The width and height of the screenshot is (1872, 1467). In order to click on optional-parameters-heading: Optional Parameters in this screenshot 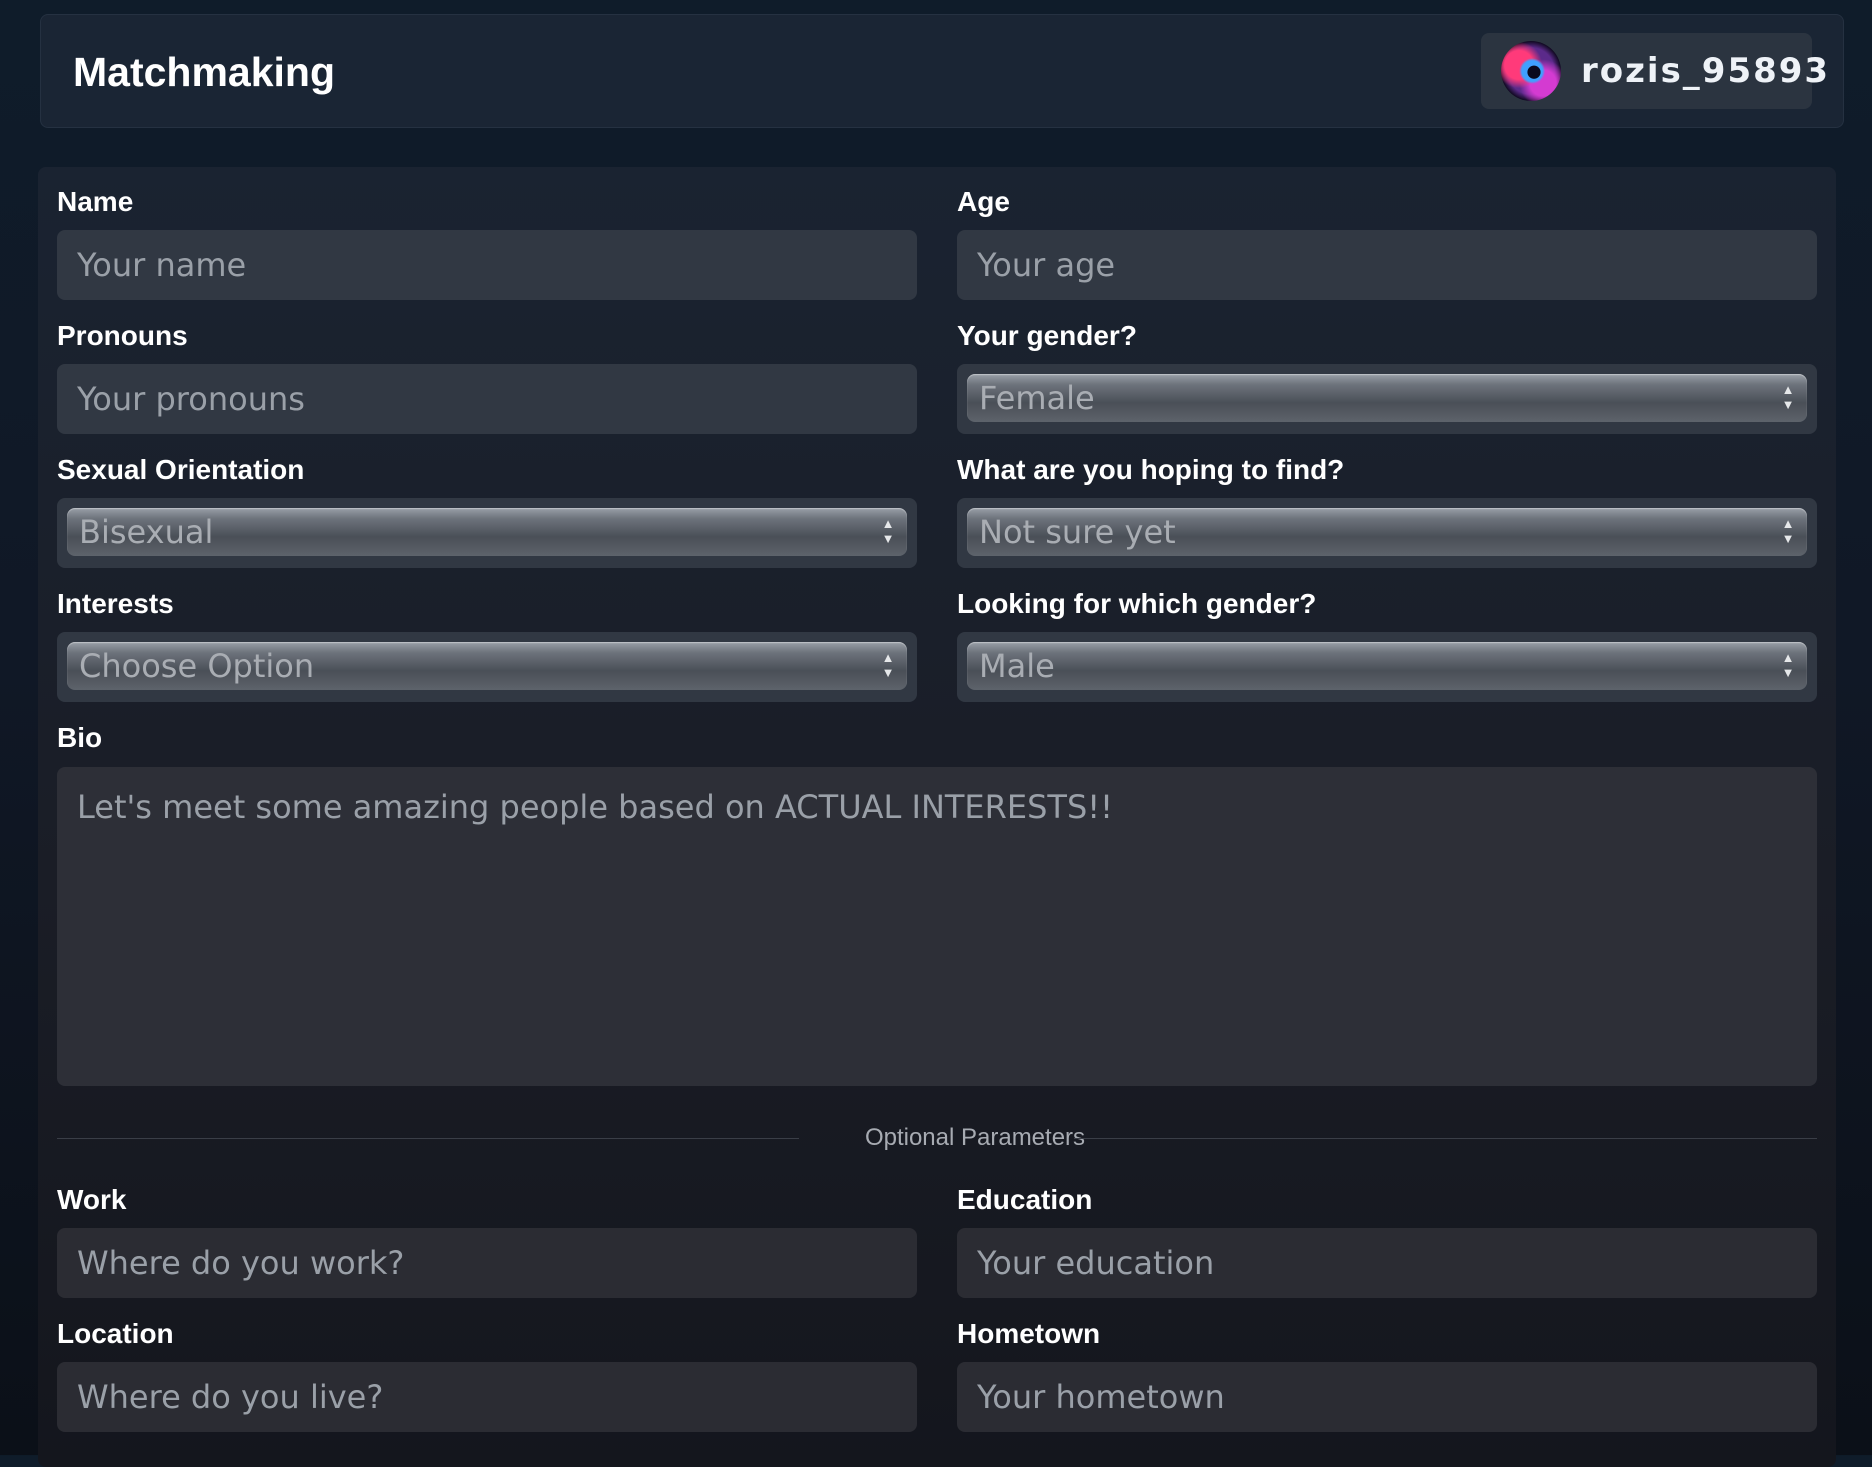, I will do `click(975, 1137)`.